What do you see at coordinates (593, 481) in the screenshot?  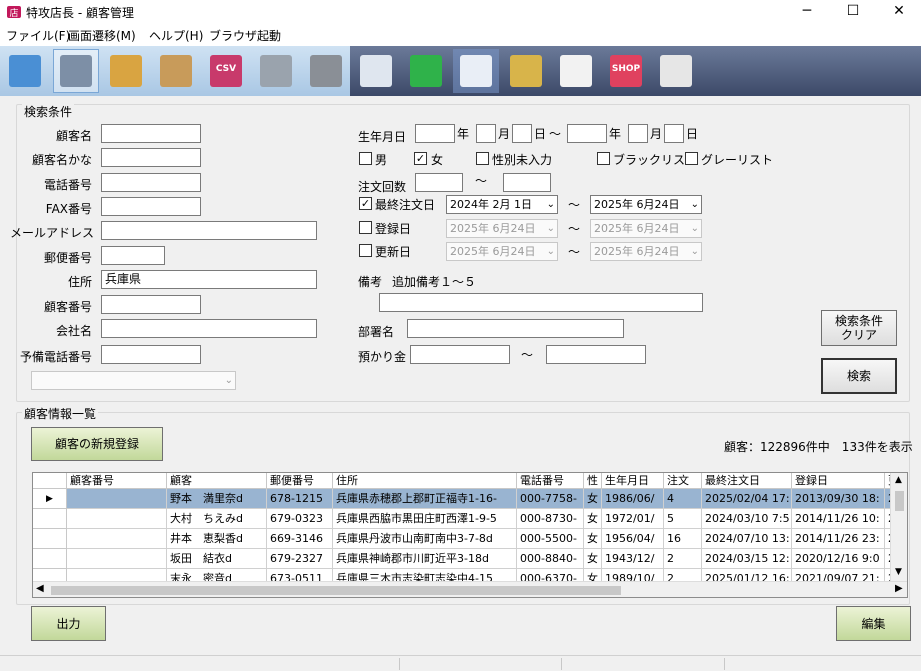 I see `column-header: 性` at bounding box center [593, 481].